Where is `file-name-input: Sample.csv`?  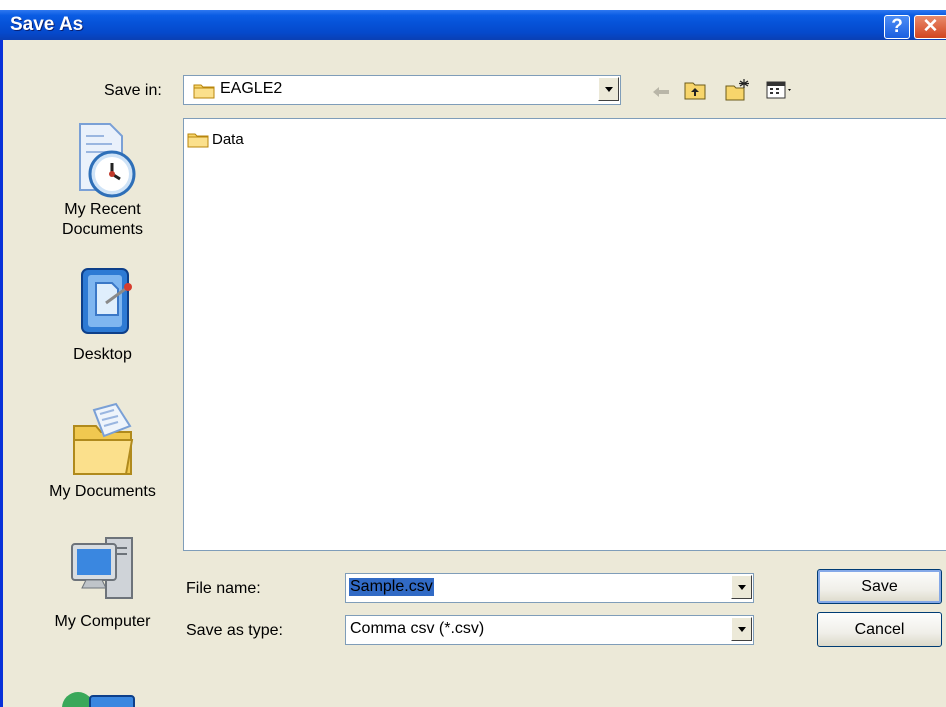 file-name-input: Sample.csv is located at coordinates (549, 588).